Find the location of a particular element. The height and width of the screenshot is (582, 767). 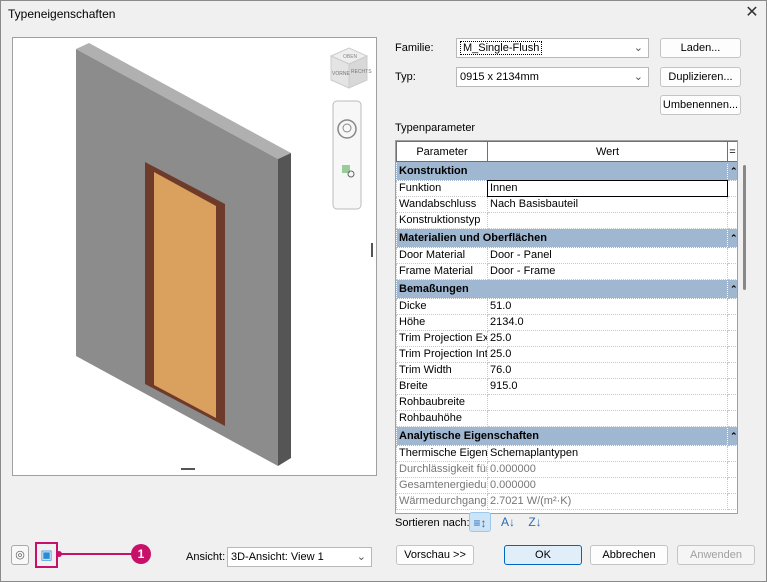

table-row: Door Material Door - Panel is located at coordinates (566, 255).